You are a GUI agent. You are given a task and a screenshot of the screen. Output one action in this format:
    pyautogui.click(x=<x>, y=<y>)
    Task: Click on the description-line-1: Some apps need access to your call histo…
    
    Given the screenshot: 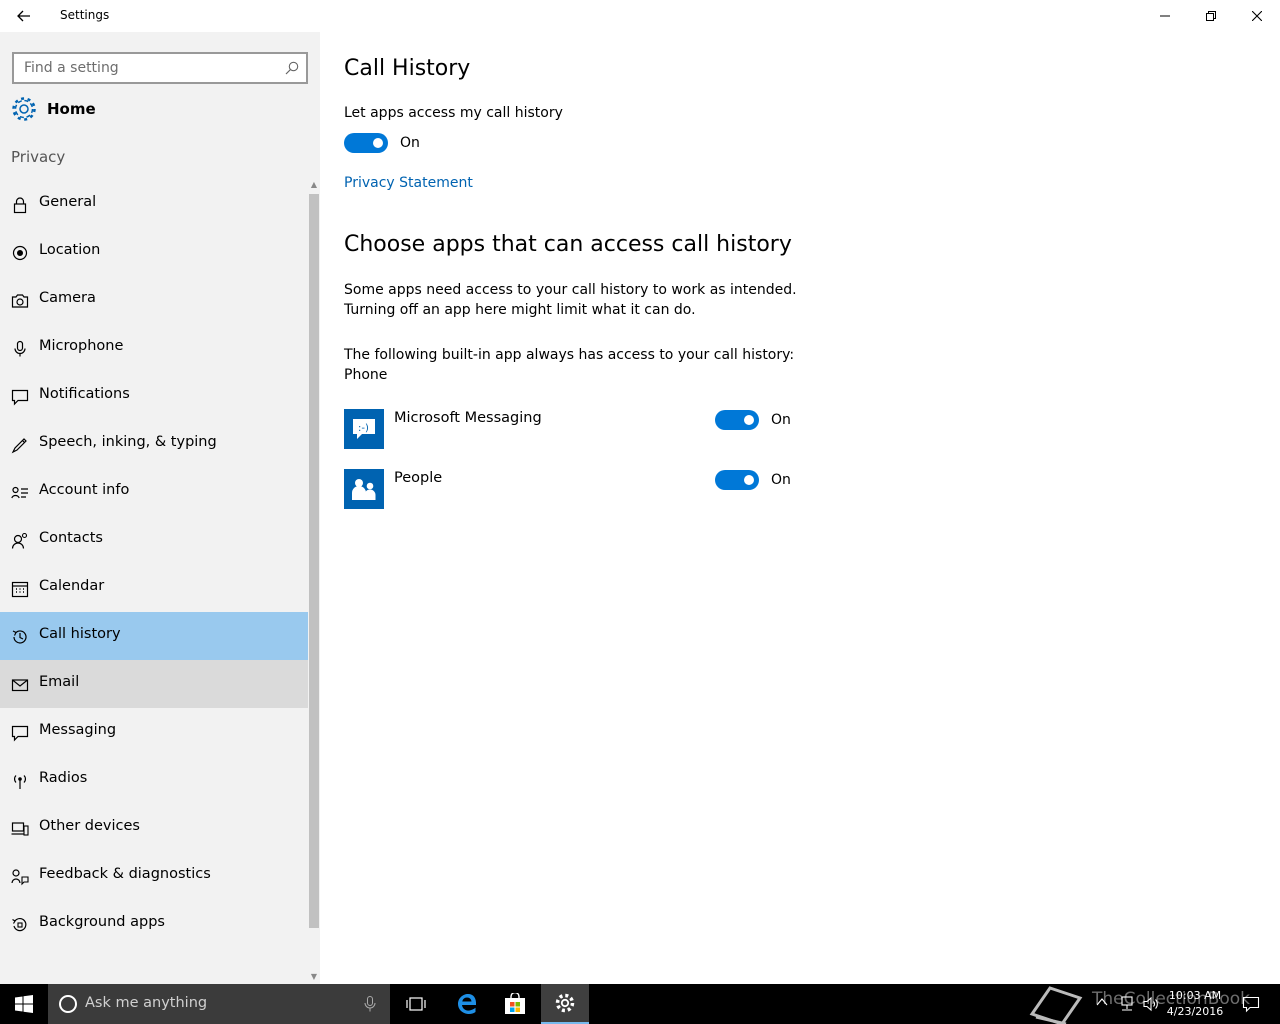 What is the action you would take?
    pyautogui.click(x=570, y=290)
    